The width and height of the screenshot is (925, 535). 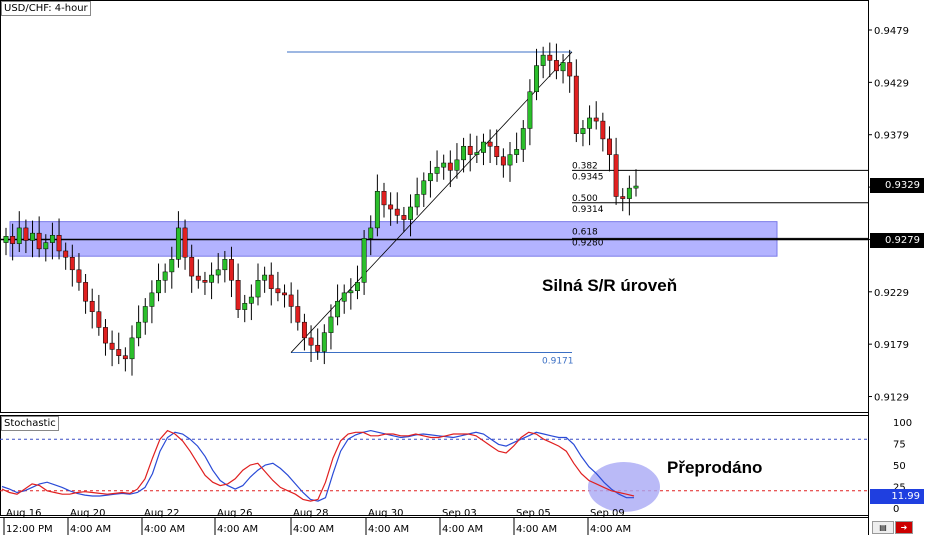 I want to click on fib-label: 0.500, so click(x=585, y=199).